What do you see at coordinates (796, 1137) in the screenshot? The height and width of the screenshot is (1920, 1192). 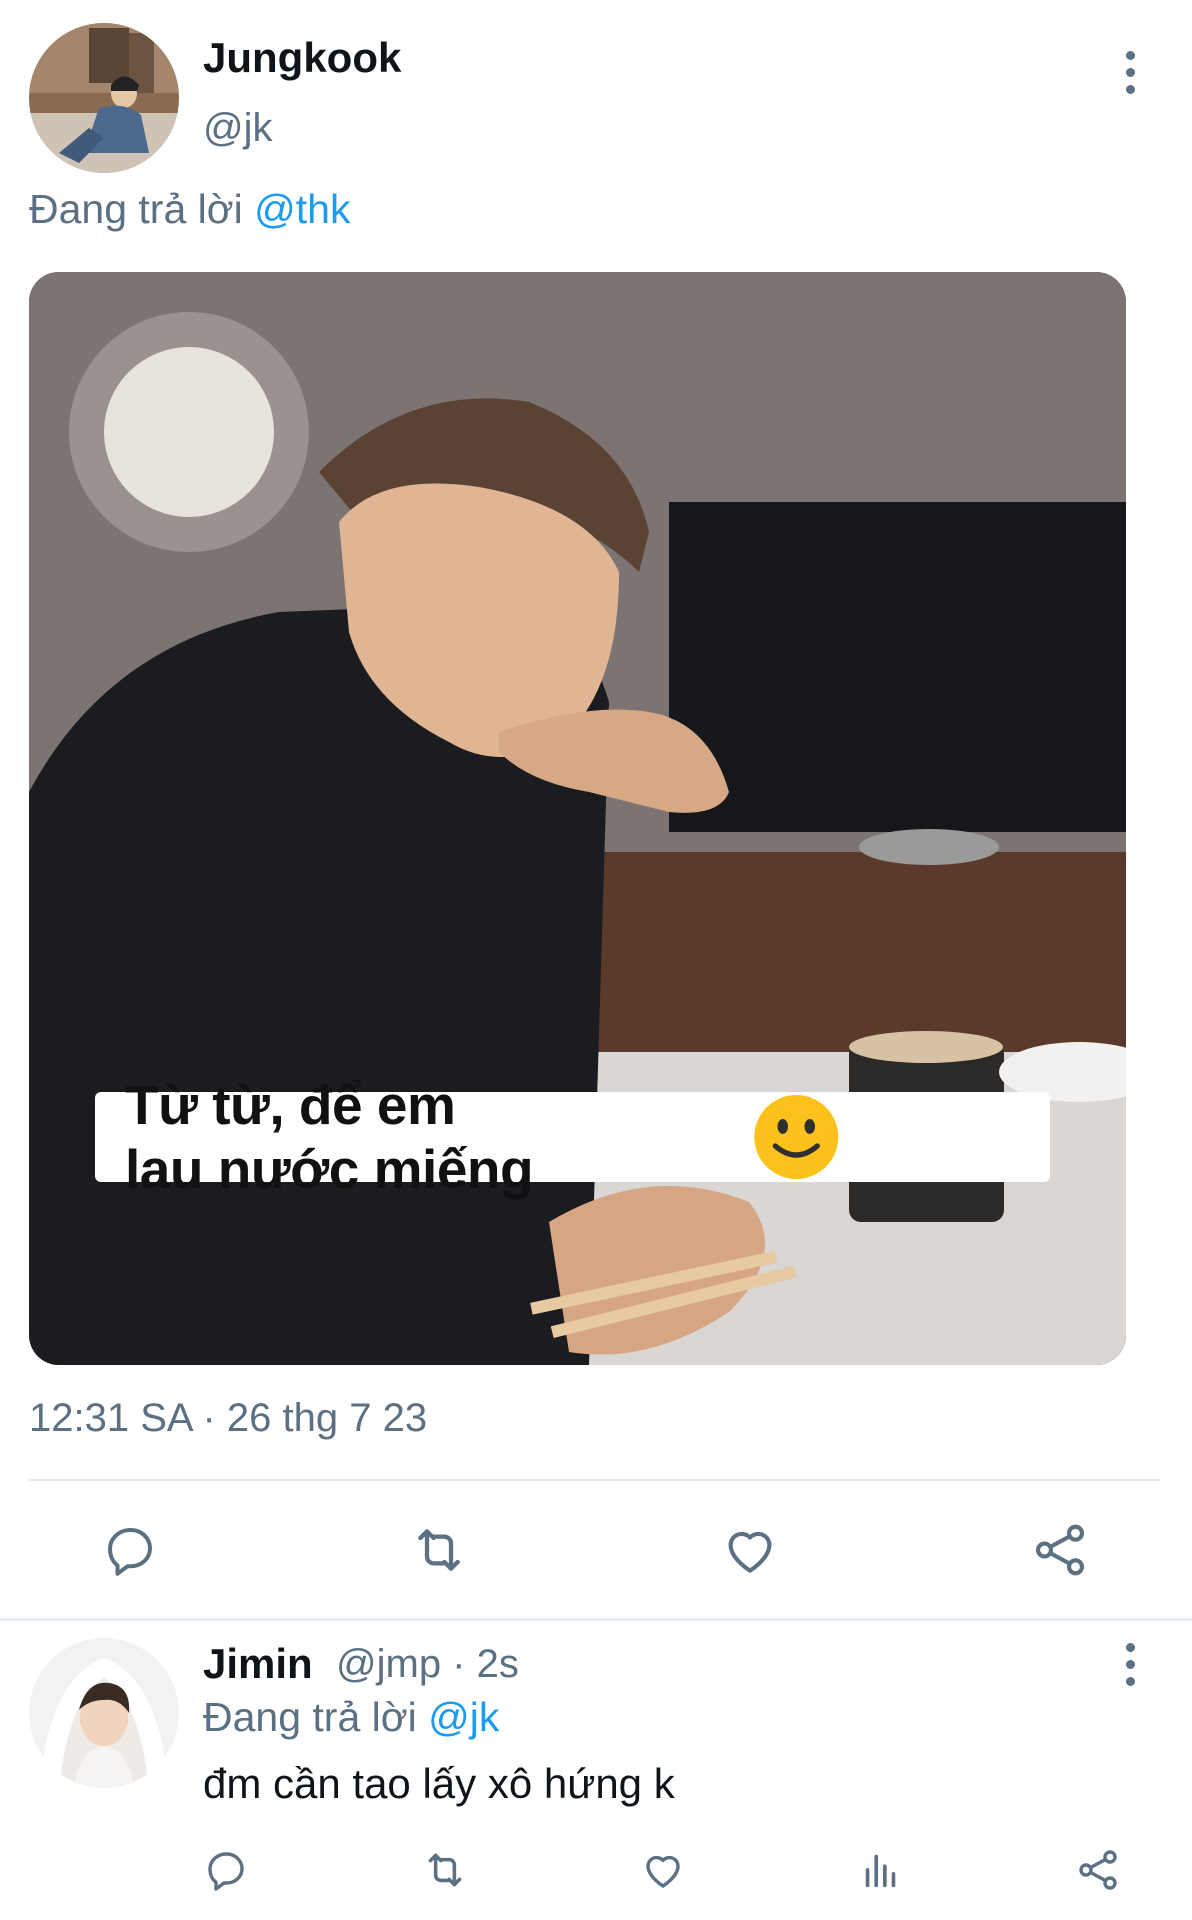 I see `smiley-emoji-icon` at bounding box center [796, 1137].